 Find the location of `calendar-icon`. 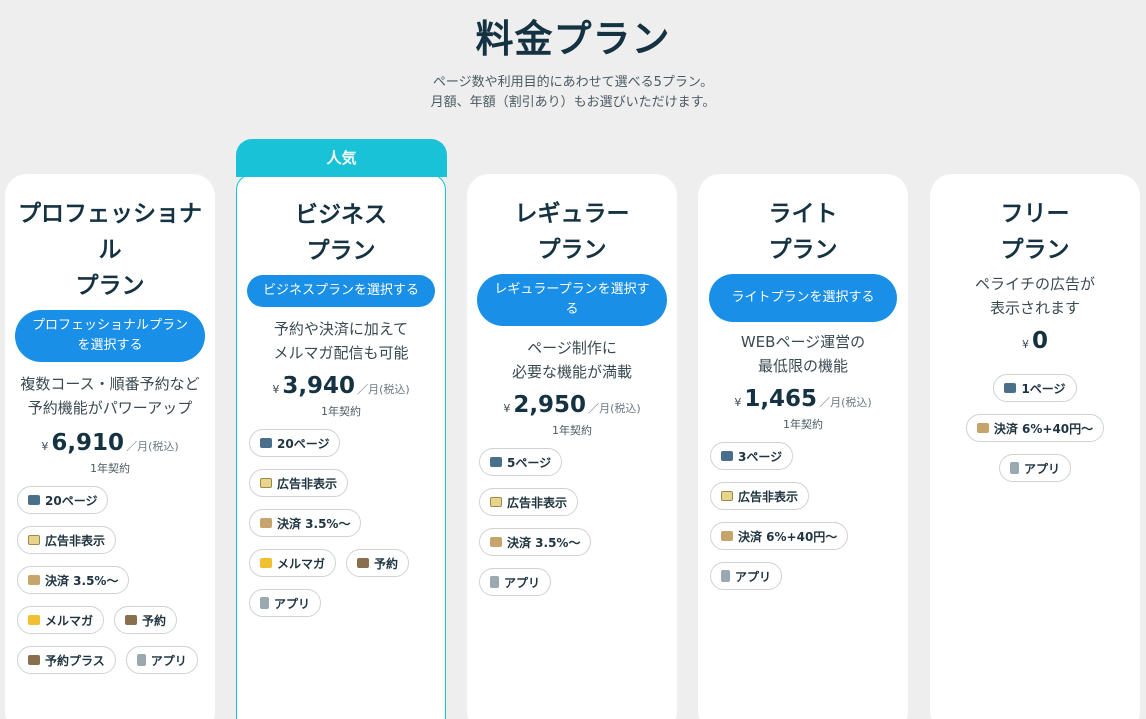

calendar-icon is located at coordinates (34, 660).